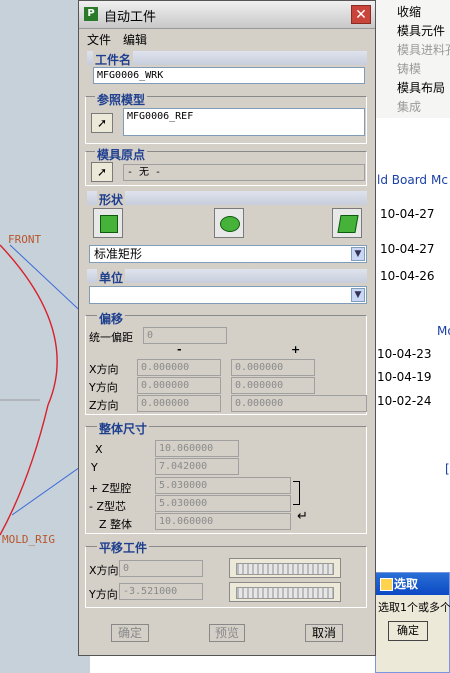  What do you see at coordinates (113, 59) in the screenshot?
I see `workpiece-name-label: 工件名` at bounding box center [113, 59].